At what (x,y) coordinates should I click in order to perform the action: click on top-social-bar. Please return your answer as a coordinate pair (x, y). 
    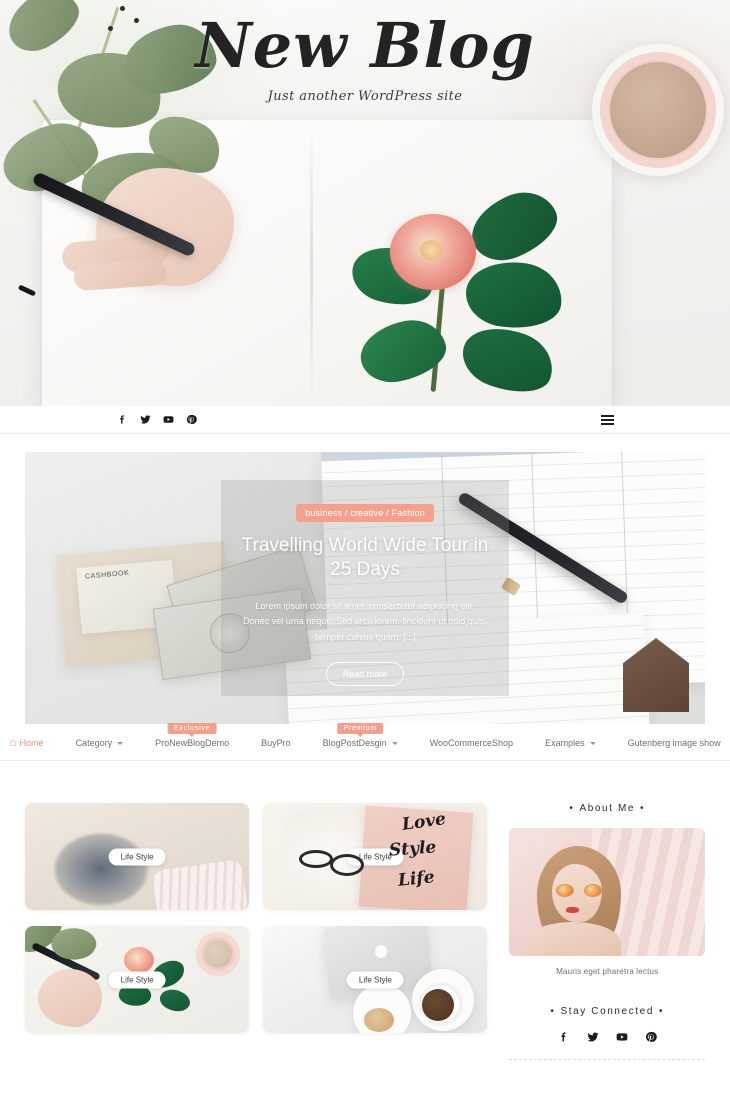
    Looking at the image, I should click on (365, 420).